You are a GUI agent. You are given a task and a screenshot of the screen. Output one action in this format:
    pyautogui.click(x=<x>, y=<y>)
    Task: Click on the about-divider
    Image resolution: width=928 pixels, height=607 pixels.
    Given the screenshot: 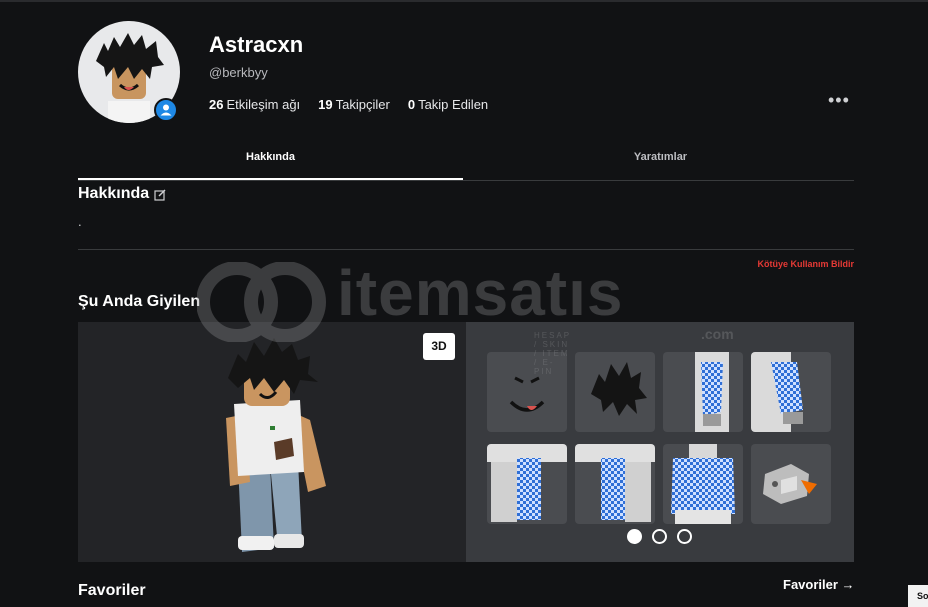 What is the action you would take?
    pyautogui.click(x=466, y=249)
    